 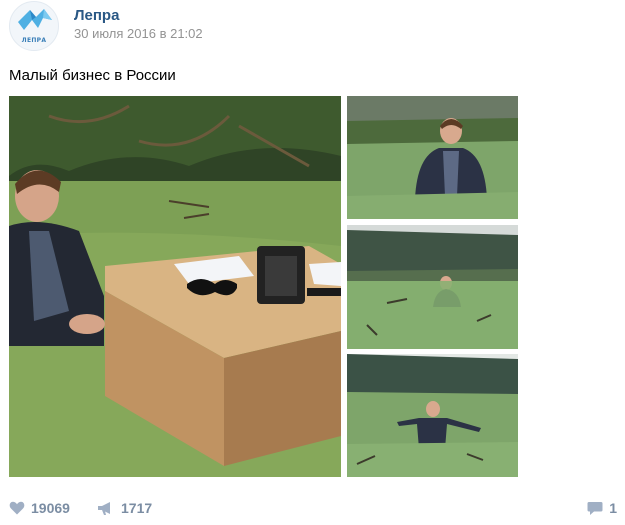 I want to click on post-text: Малый бизнес в России, so click(x=92, y=75).